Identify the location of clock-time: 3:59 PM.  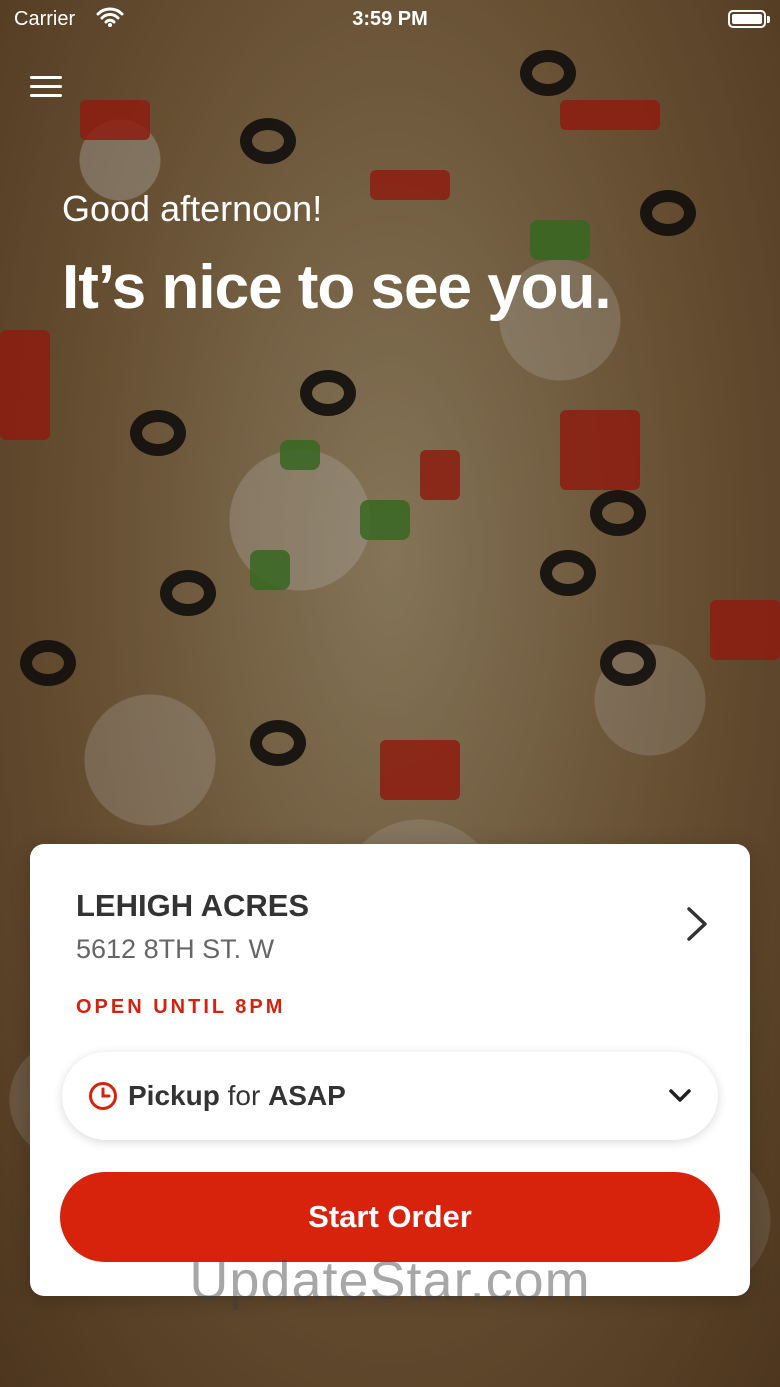
(390, 19).